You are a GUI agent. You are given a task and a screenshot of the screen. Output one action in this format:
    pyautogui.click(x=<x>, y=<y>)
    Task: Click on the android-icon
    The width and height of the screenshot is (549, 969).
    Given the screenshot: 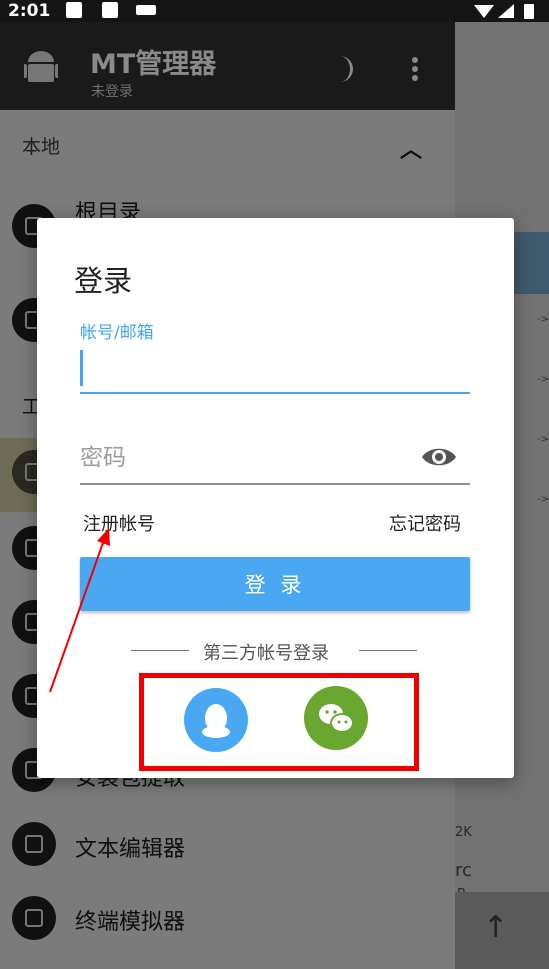 What is the action you would take?
    pyautogui.click(x=41, y=66)
    